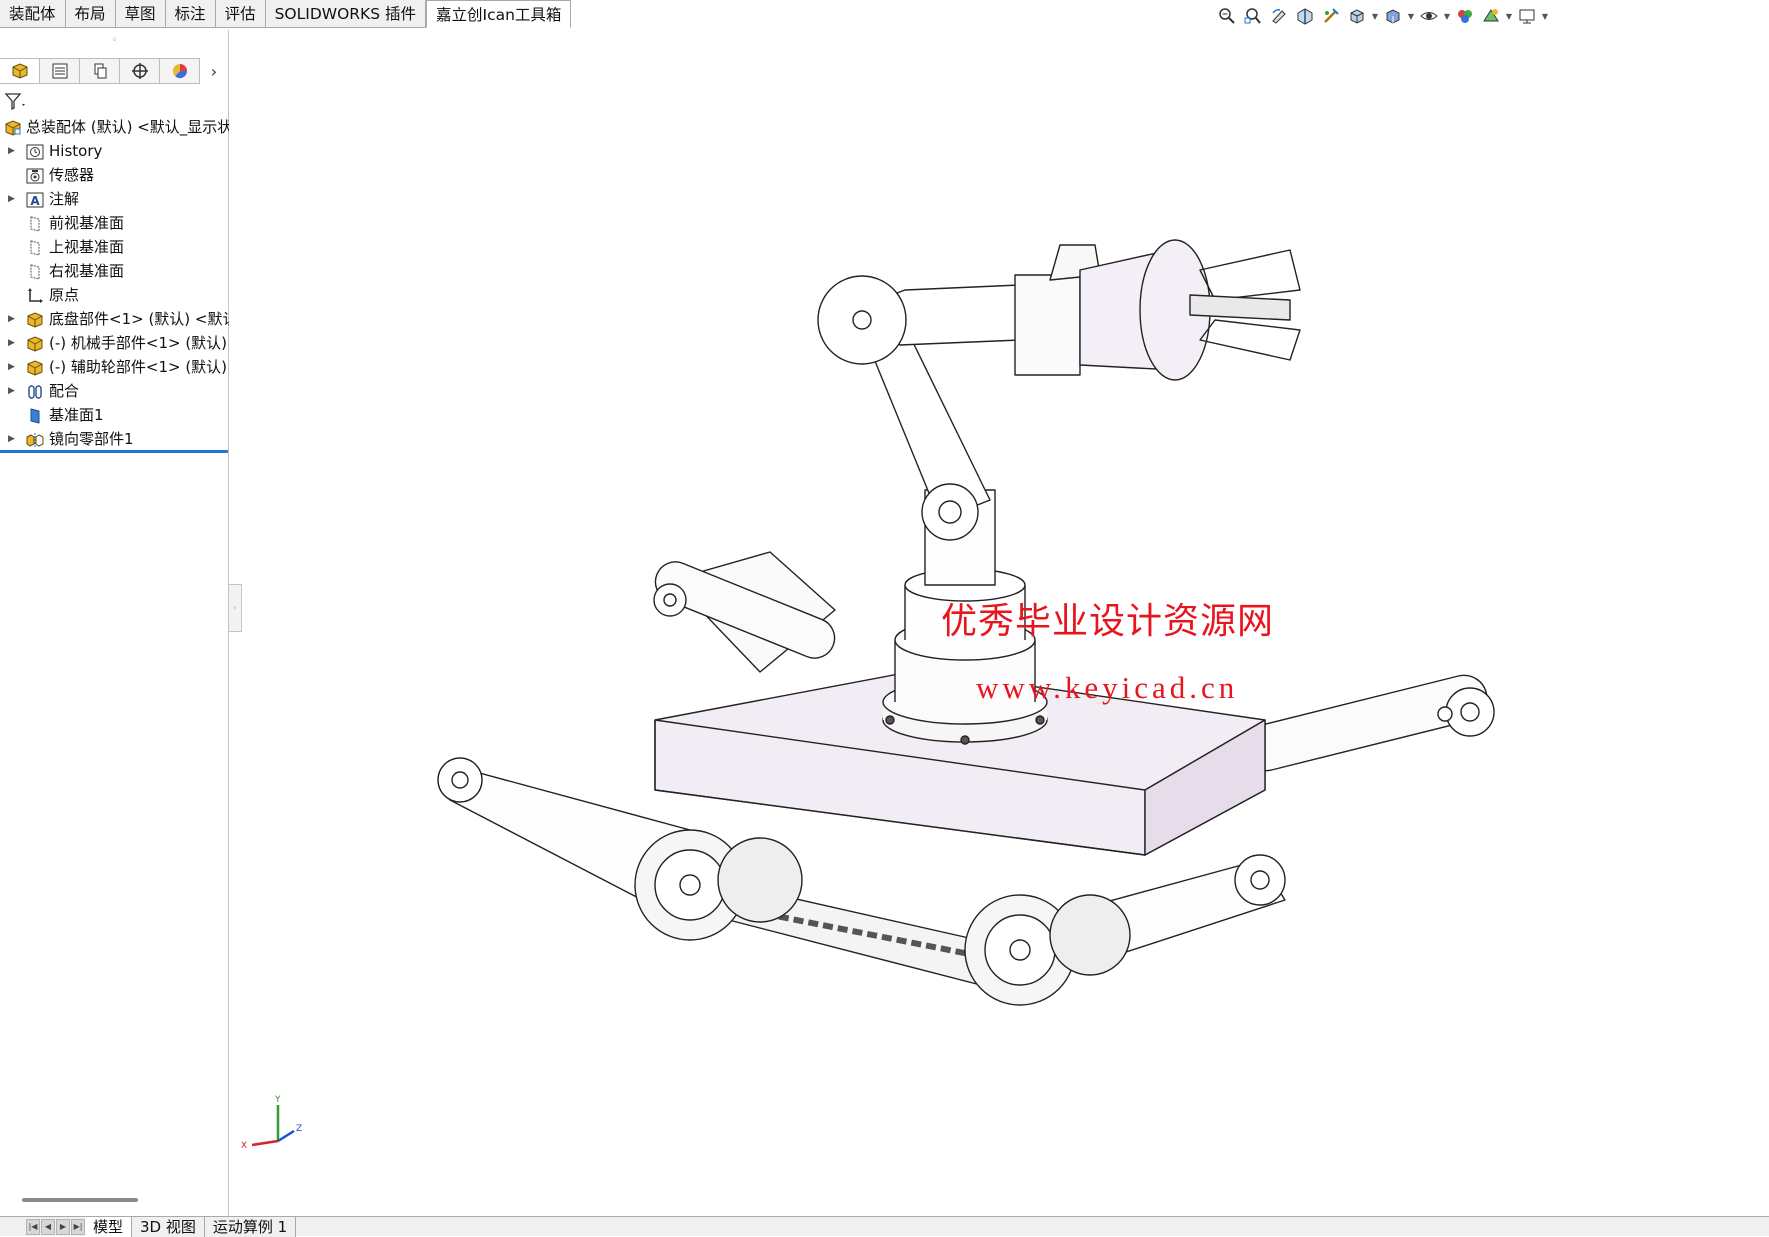  Describe the element at coordinates (250, 1227) in the screenshot. I see `tab-motion-study-1: 运动算例 1` at that location.